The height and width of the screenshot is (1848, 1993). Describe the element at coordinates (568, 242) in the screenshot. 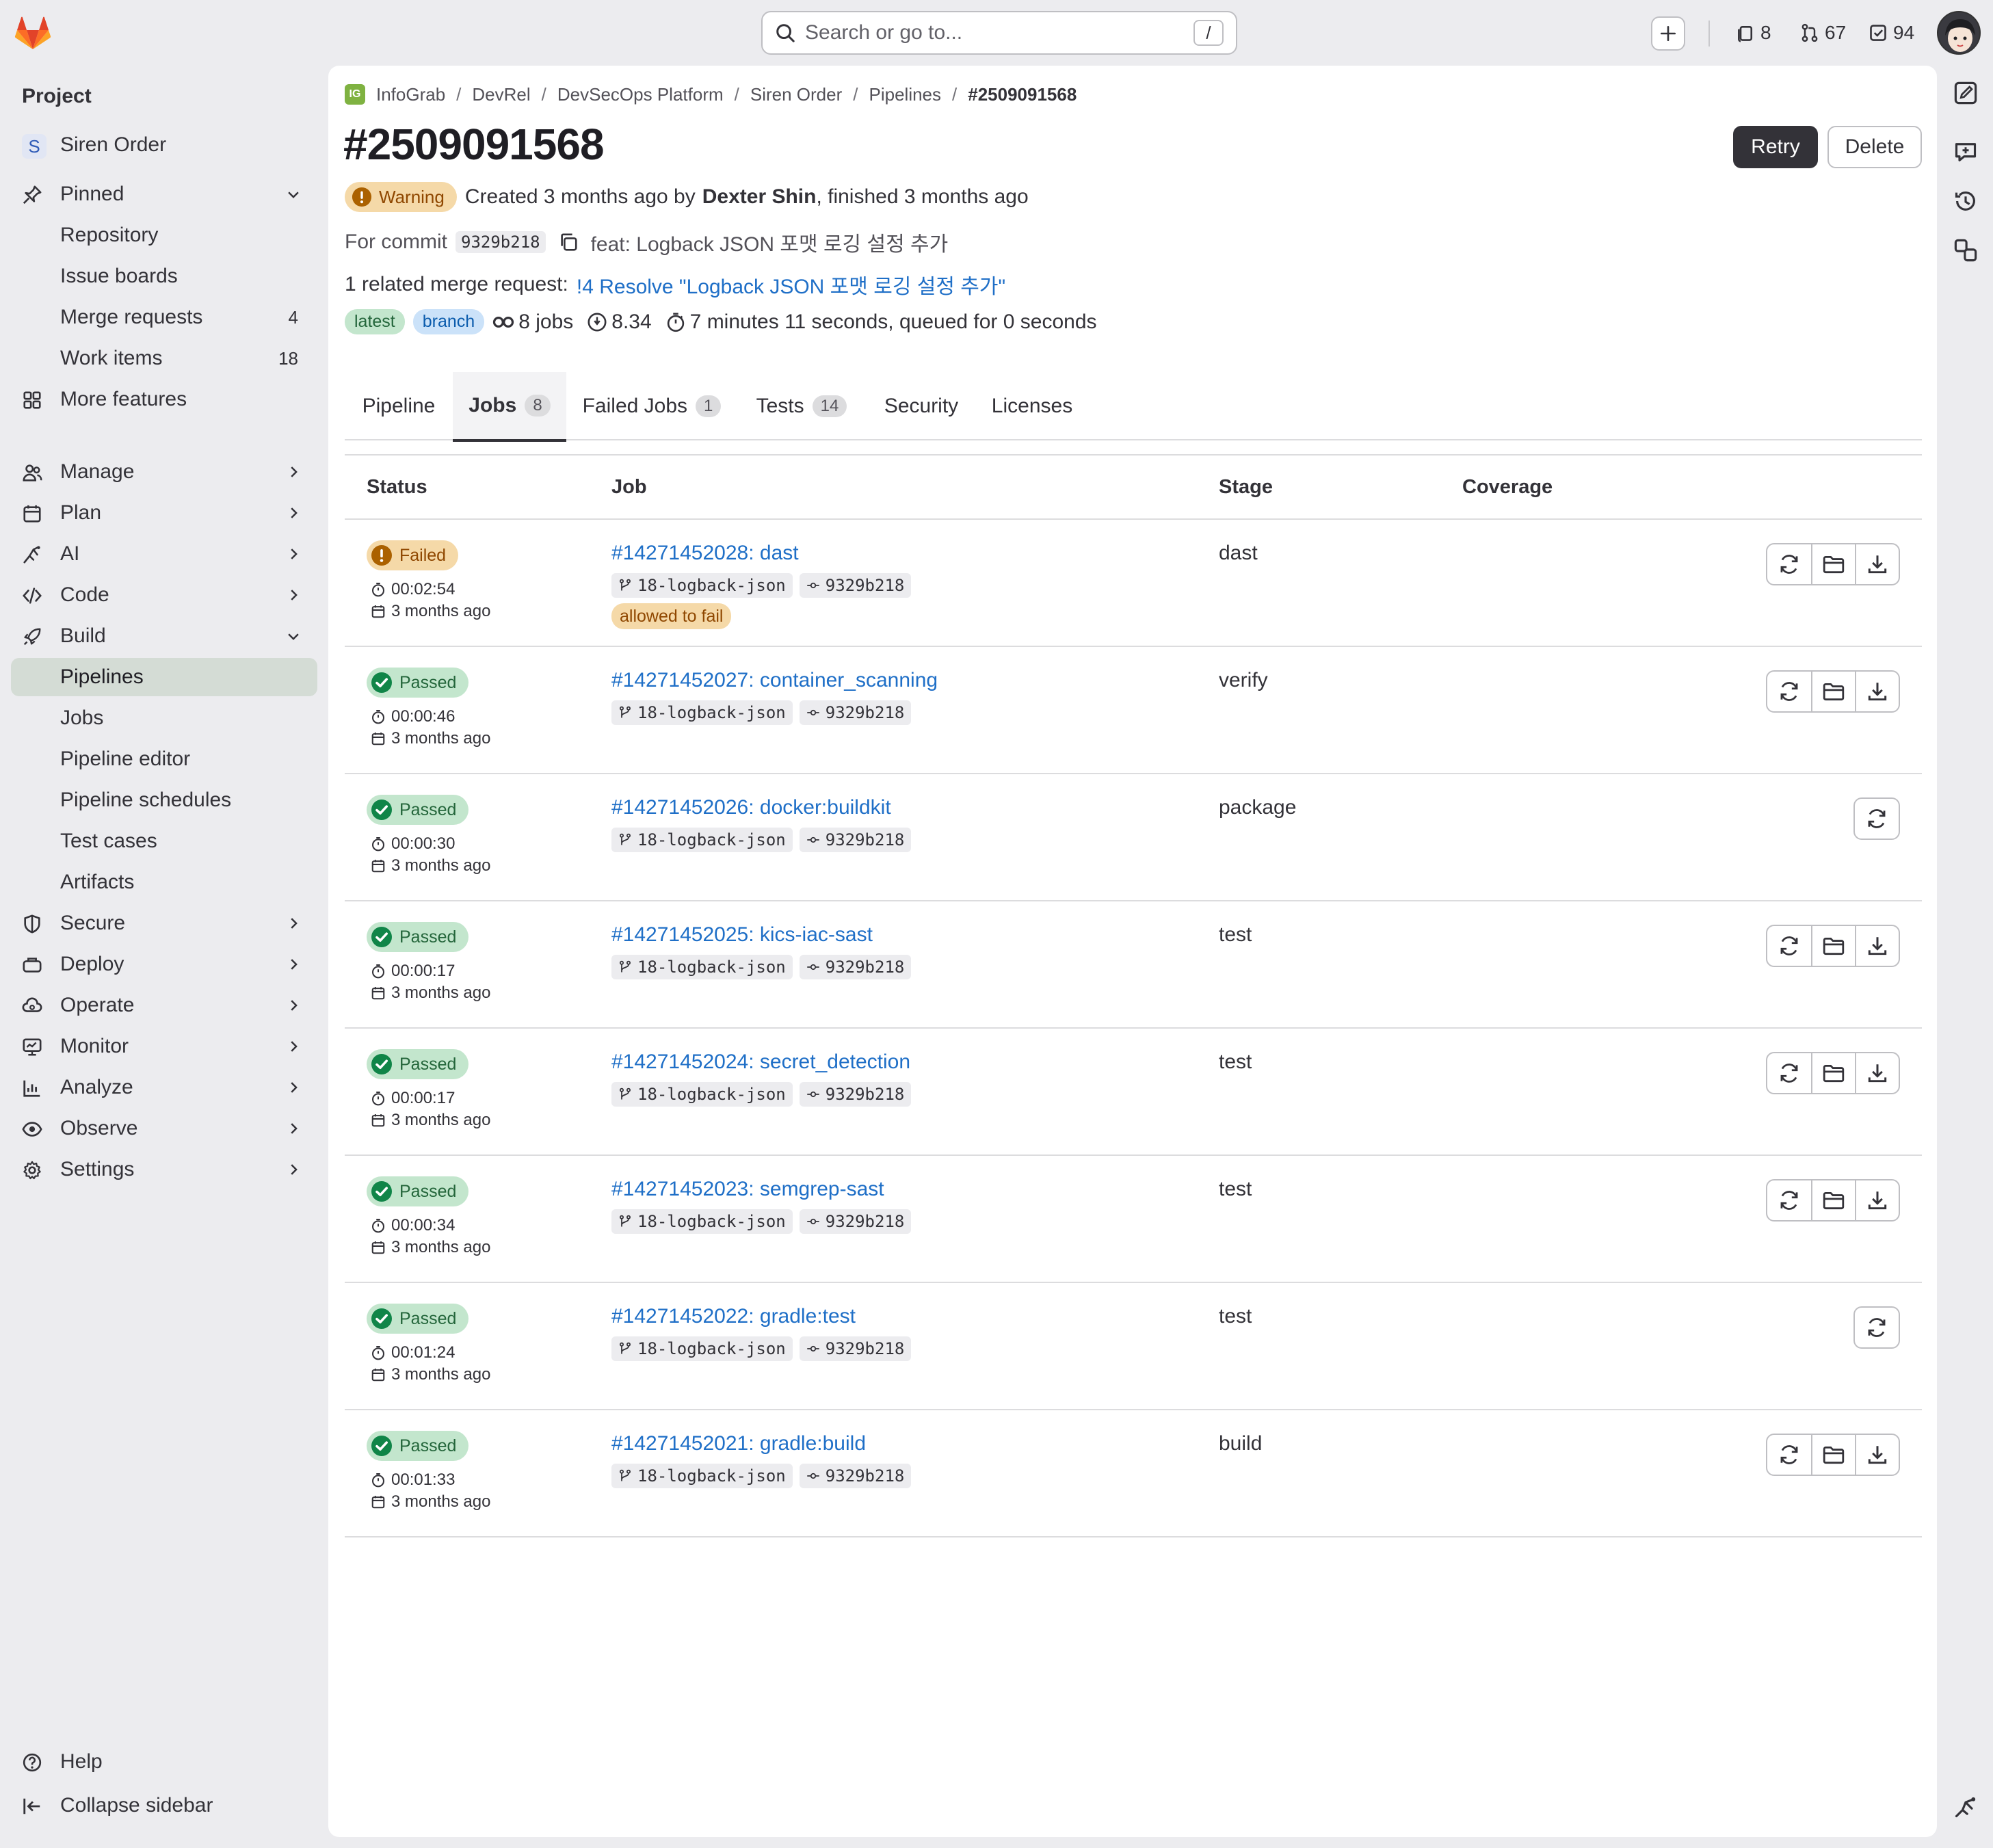

I see `copy-icon` at that location.